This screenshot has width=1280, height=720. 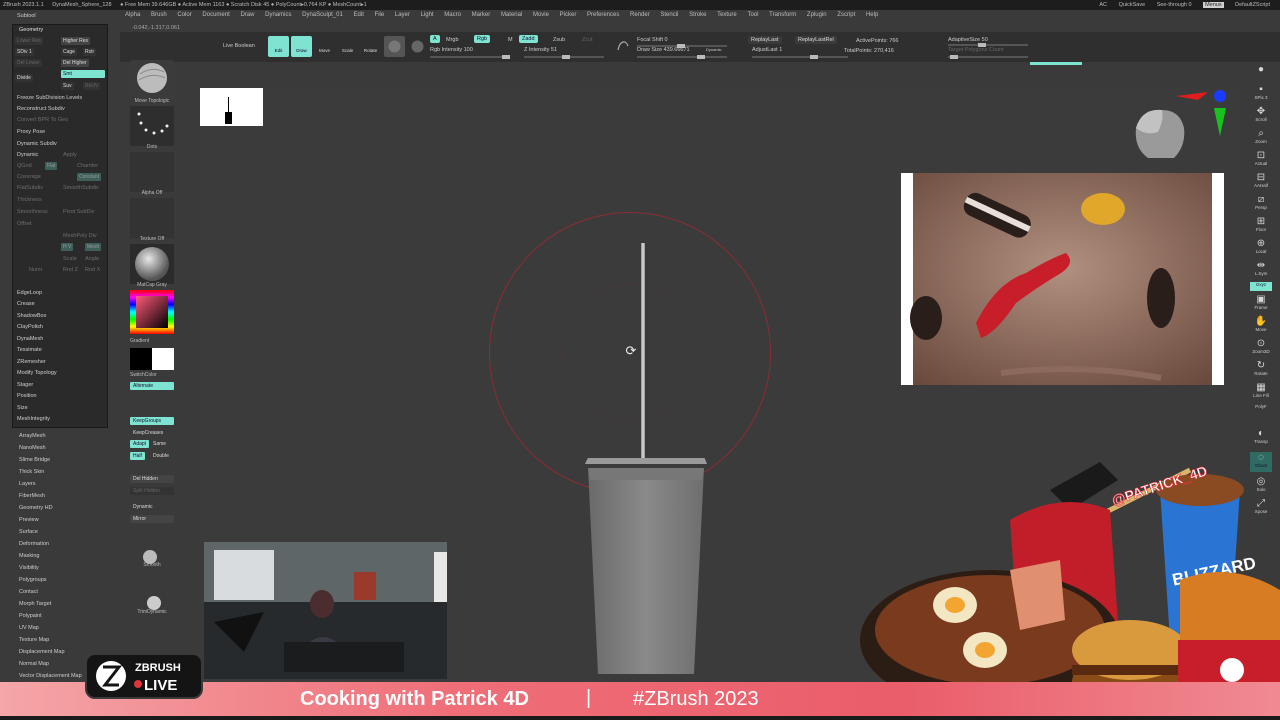 I want to click on menu-zplugin: Zplugin, so click(x=817, y=15).